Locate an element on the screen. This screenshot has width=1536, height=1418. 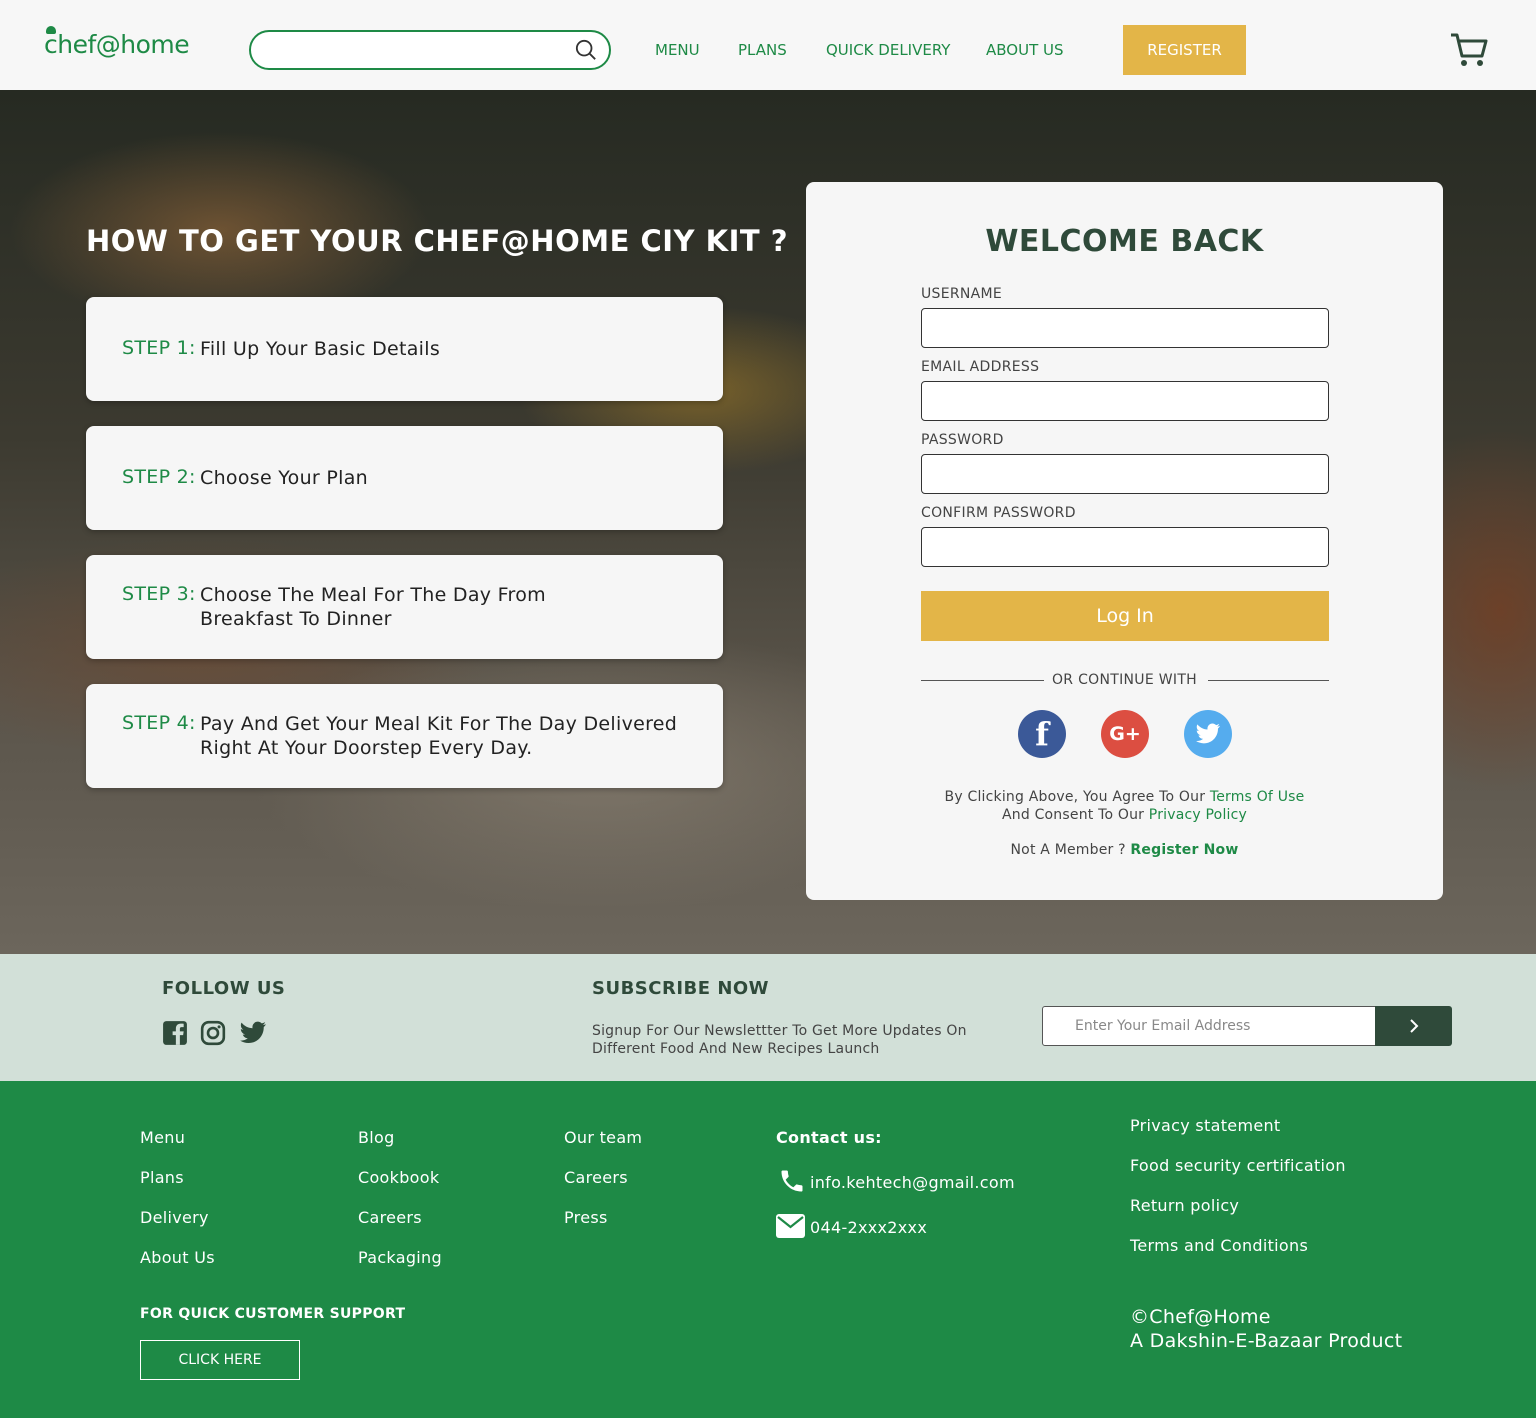
footer-link-press: Press is located at coordinates (586, 1217).